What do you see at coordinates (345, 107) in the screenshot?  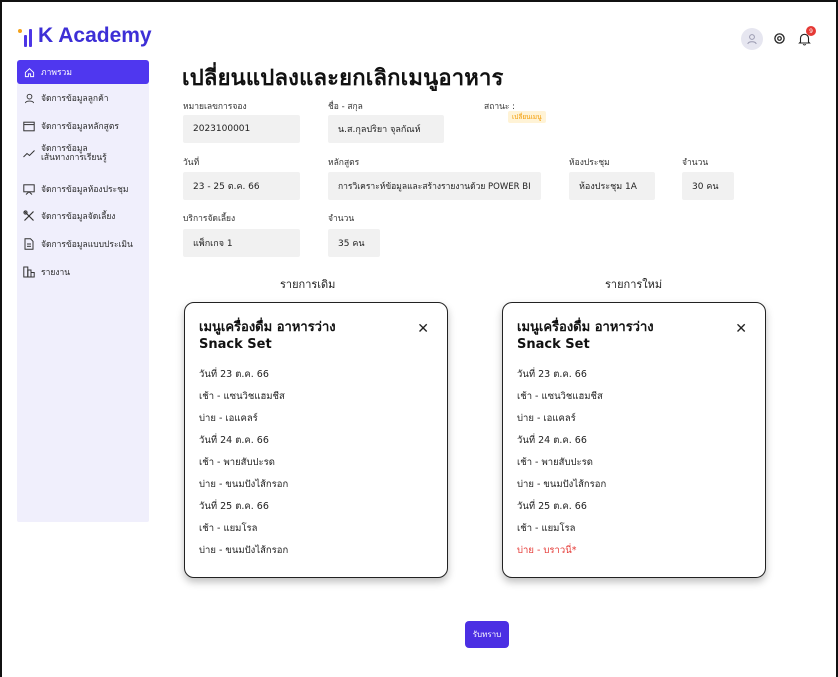 I see `name-label: ชื่อ - สกุล` at bounding box center [345, 107].